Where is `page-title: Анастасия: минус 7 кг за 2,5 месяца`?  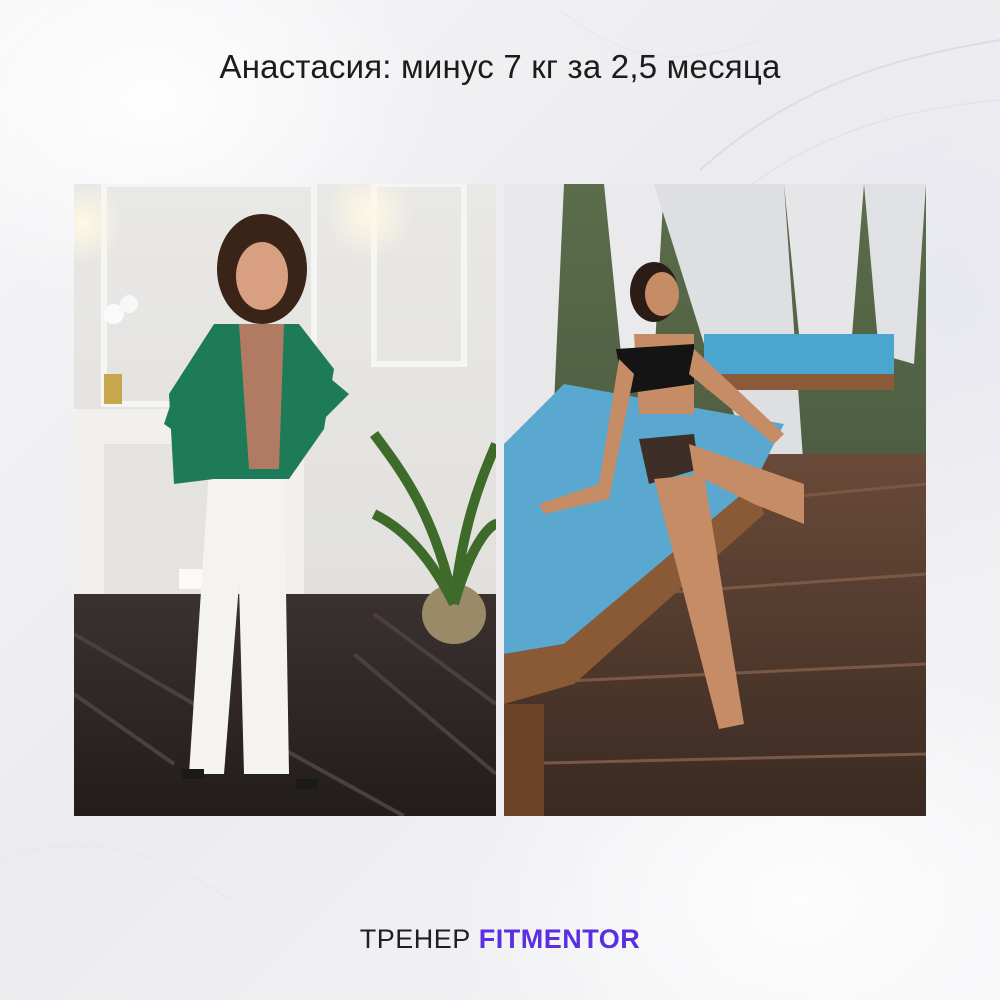
page-title: Анастасия: минус 7 кг за 2,5 месяца is located at coordinates (500, 66).